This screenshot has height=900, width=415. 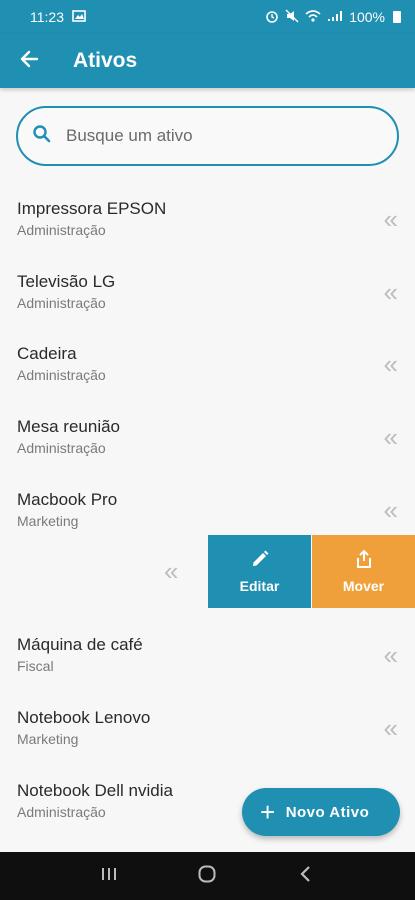 I want to click on asset-name: Máquina de café, so click(x=80, y=645).